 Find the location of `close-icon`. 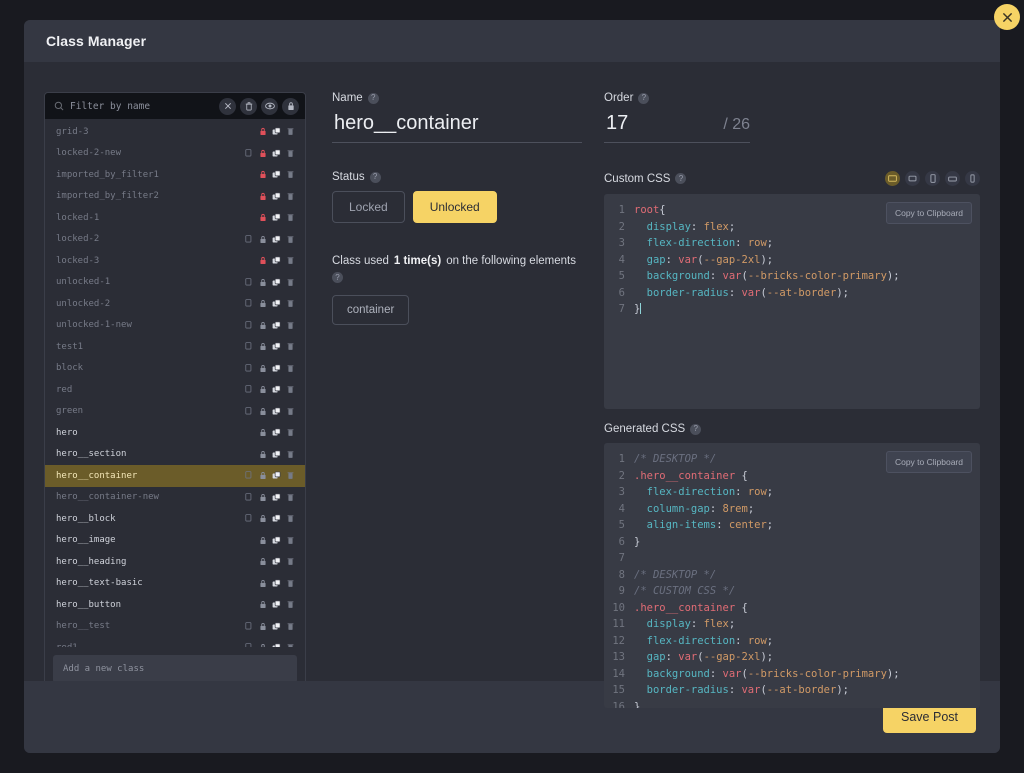

close-icon is located at coordinates (1007, 17).